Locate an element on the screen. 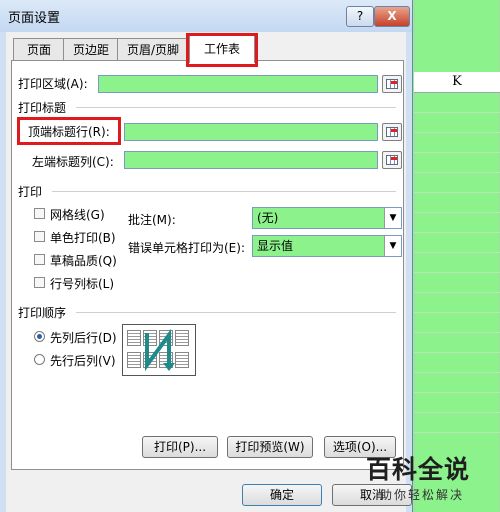  comments-select: (无) ▼ is located at coordinates (327, 218).